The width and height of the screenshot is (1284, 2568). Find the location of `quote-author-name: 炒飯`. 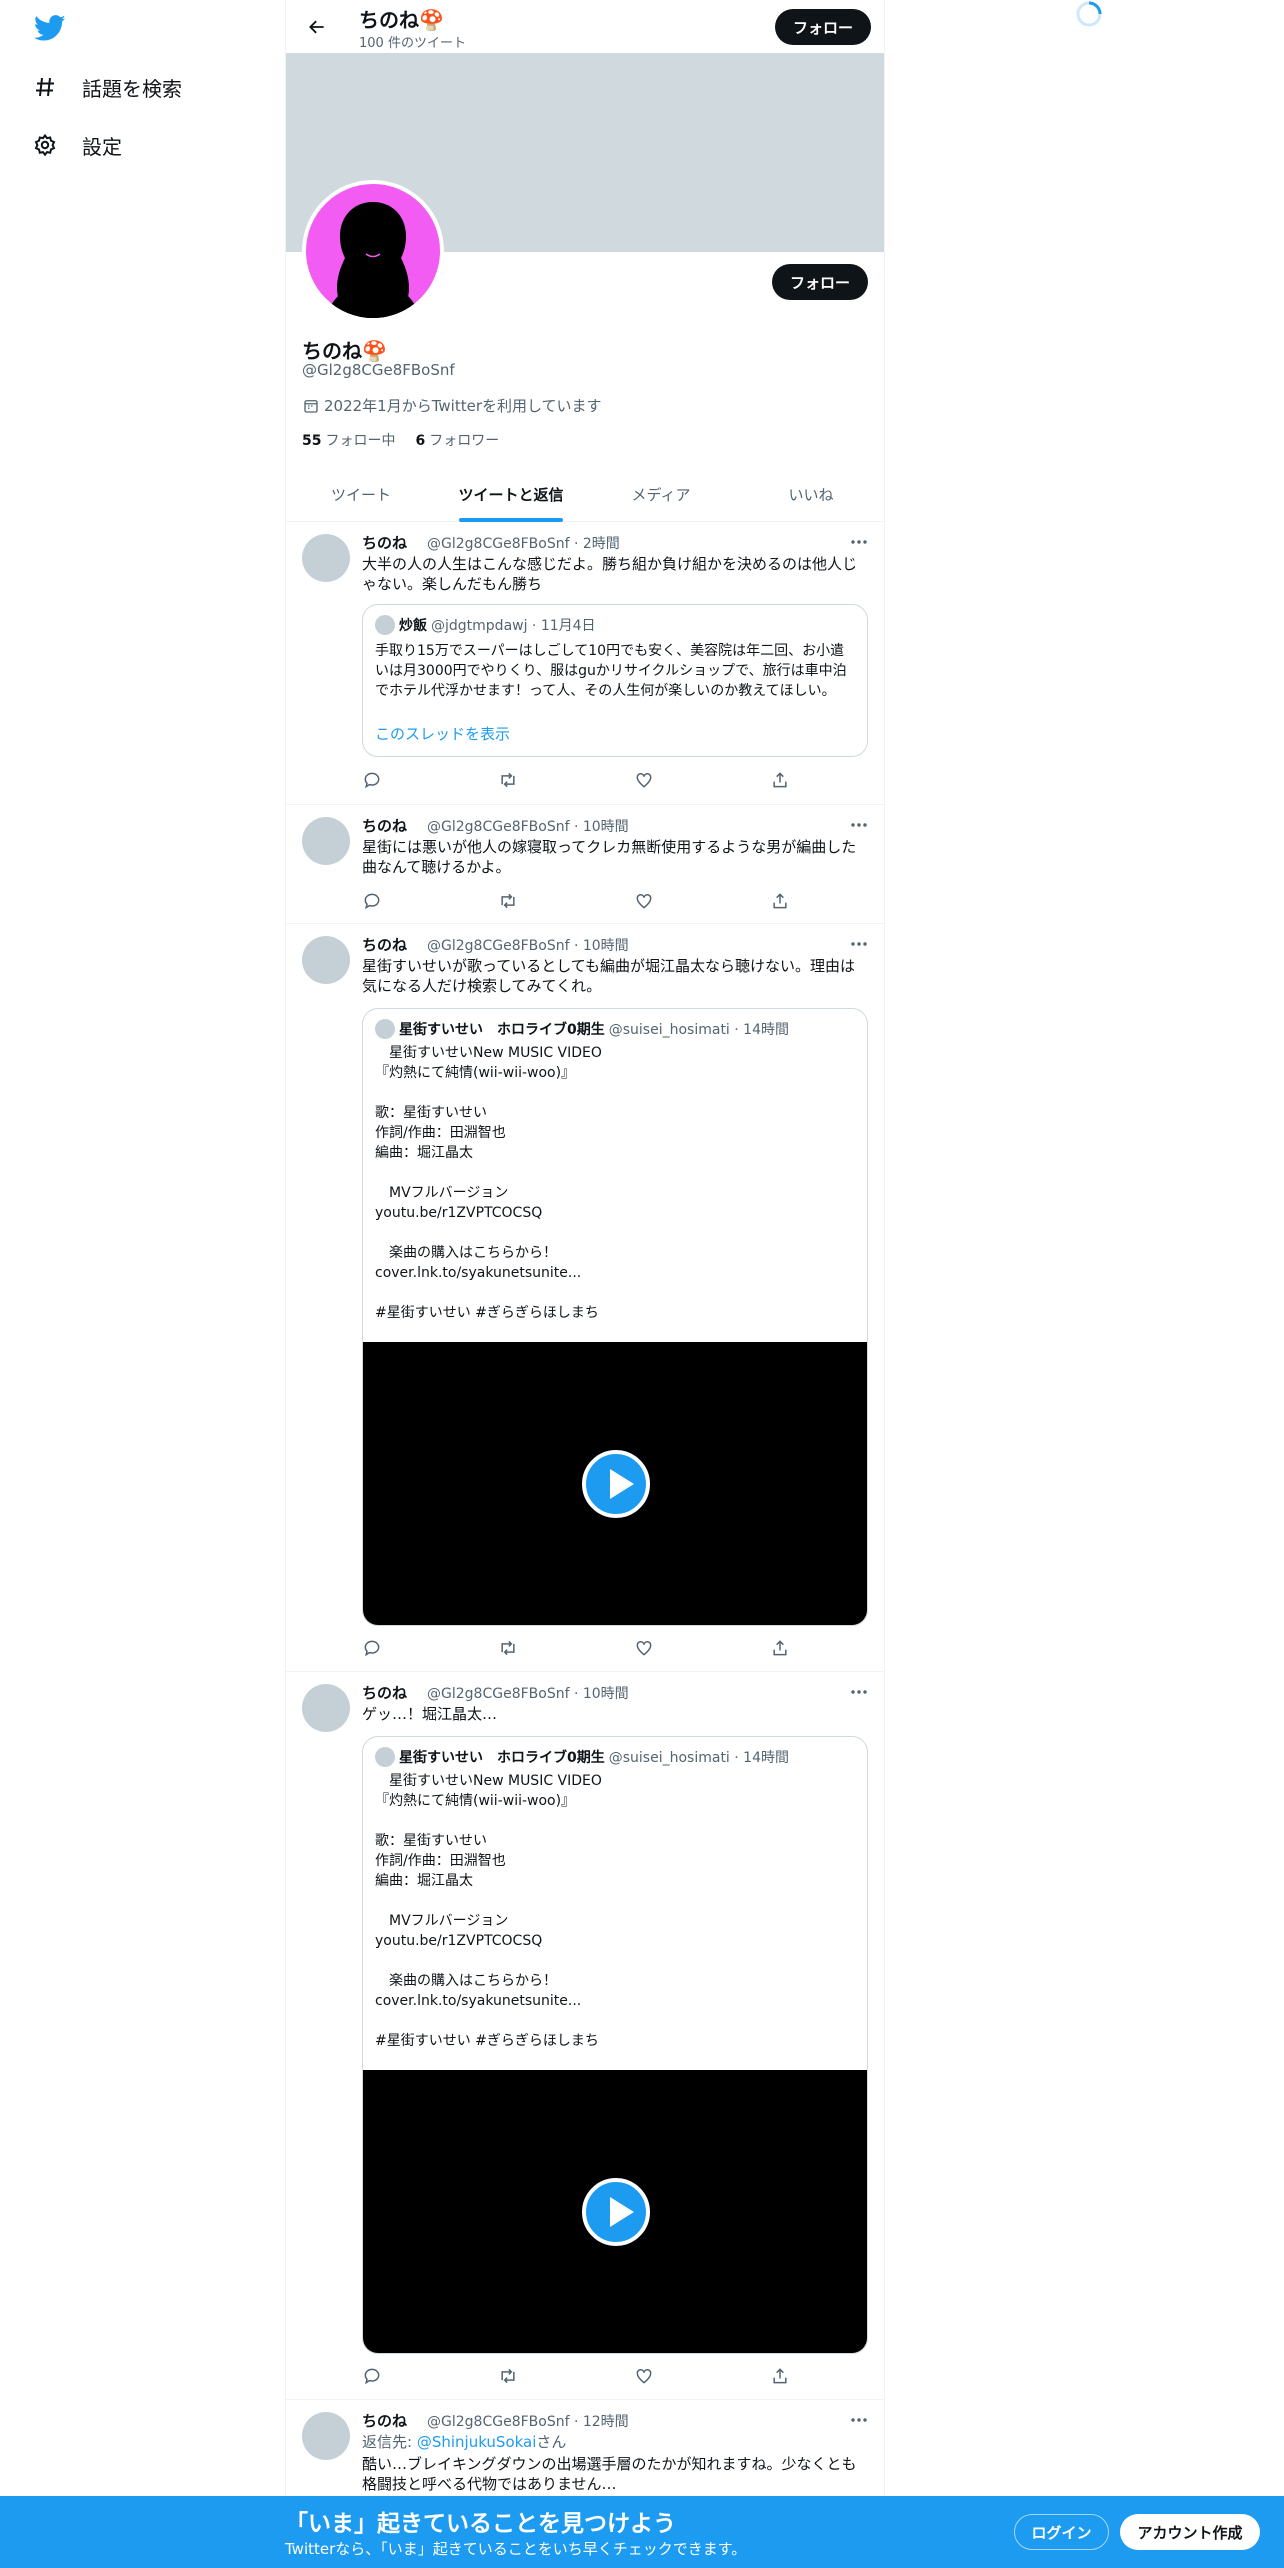

quote-author-name: 炒飯 is located at coordinates (413, 626).